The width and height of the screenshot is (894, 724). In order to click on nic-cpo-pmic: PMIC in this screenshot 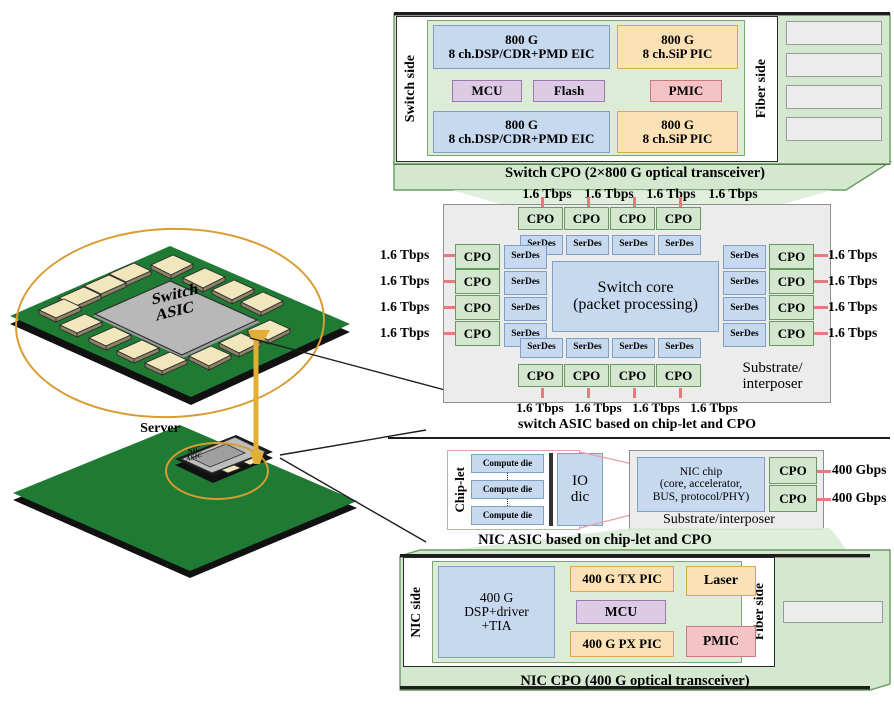, I will do `click(721, 641)`.